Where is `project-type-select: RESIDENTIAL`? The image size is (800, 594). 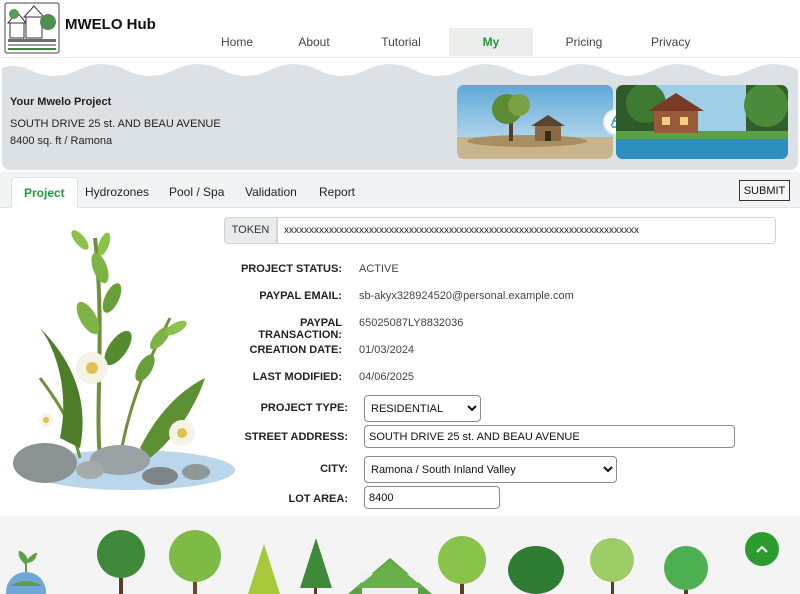
project-type-select: RESIDENTIAL is located at coordinates (422, 408).